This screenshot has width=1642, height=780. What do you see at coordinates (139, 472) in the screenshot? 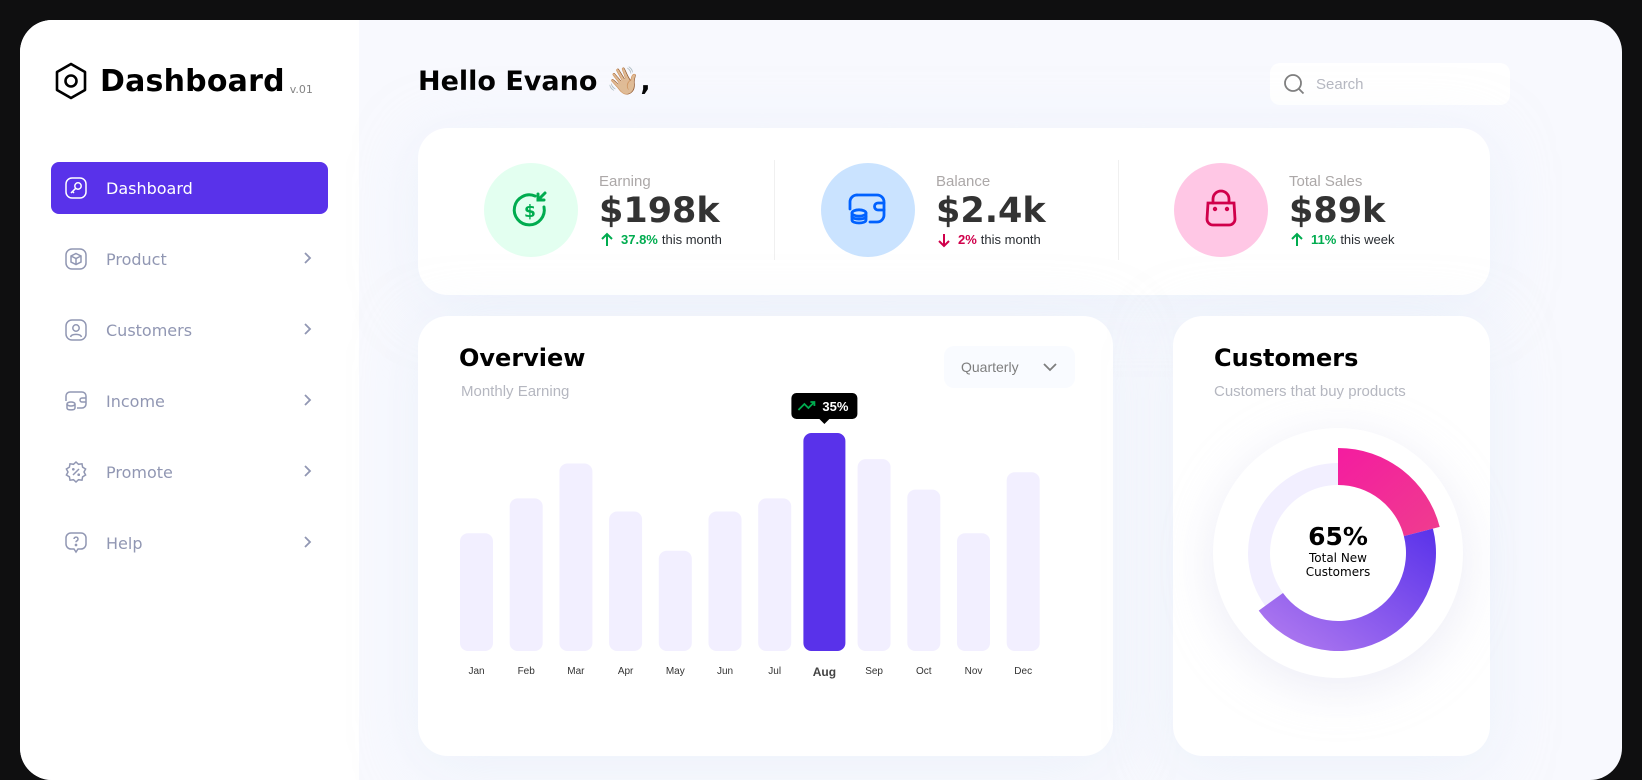
I see `sidebar-item-label: Promote` at bounding box center [139, 472].